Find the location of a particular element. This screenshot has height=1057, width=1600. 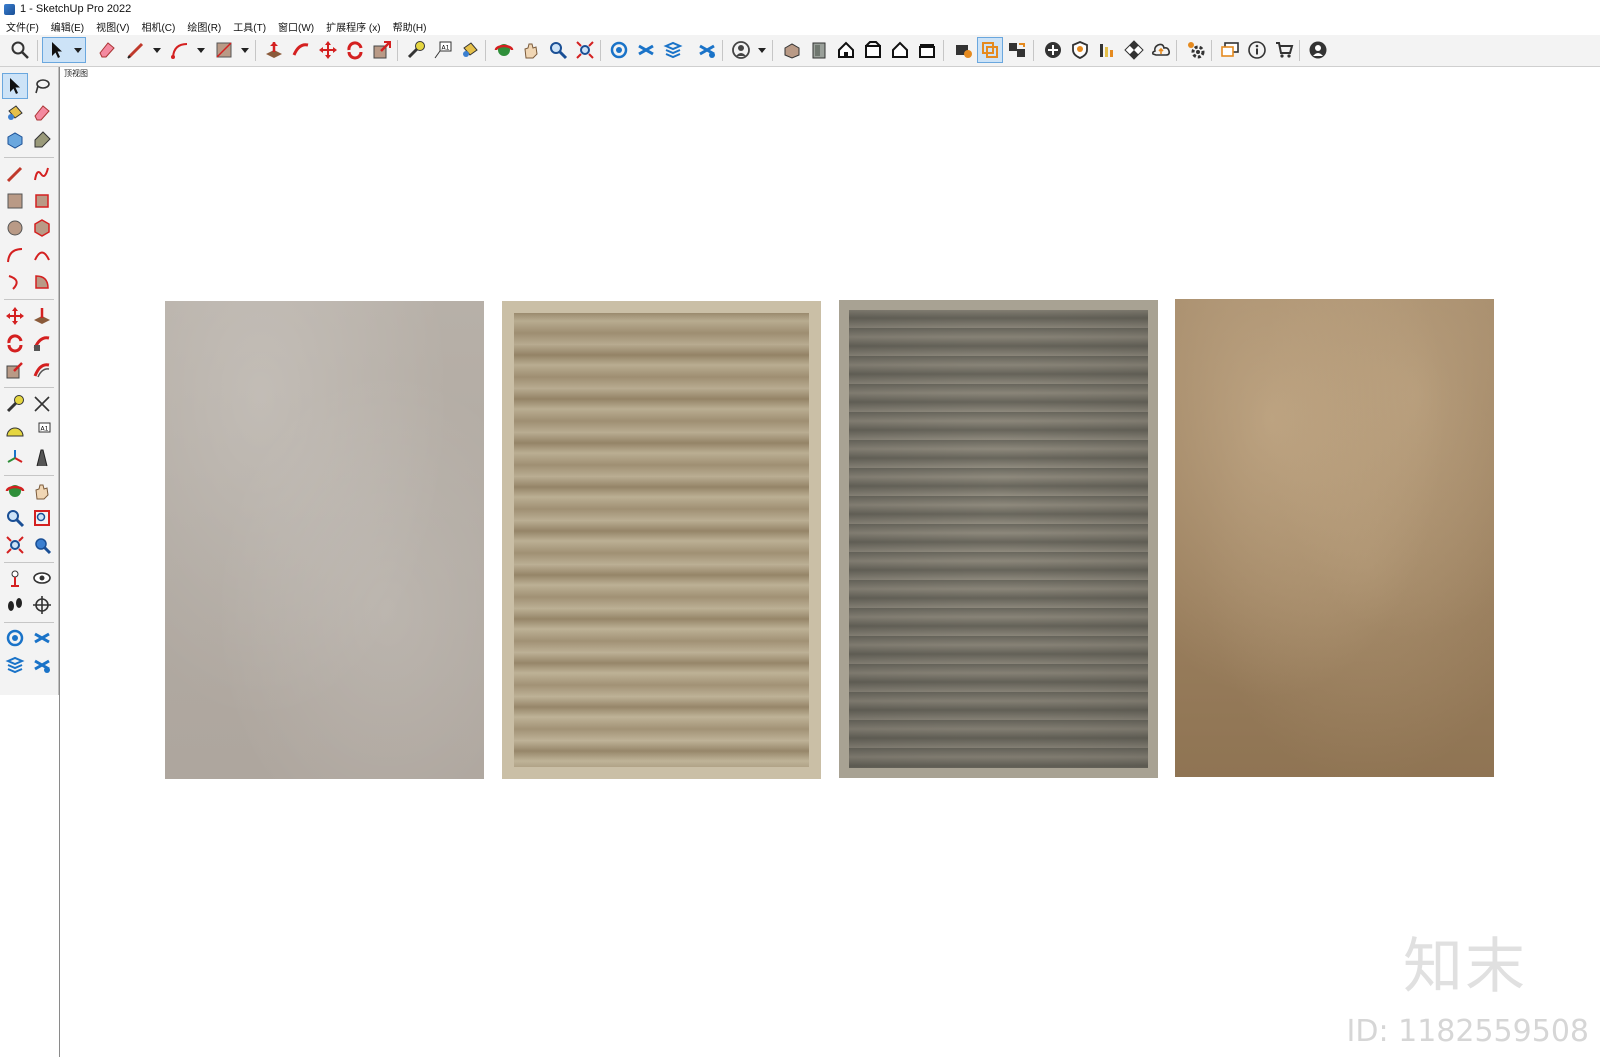

position-camera-icon is located at coordinates (15, 578).